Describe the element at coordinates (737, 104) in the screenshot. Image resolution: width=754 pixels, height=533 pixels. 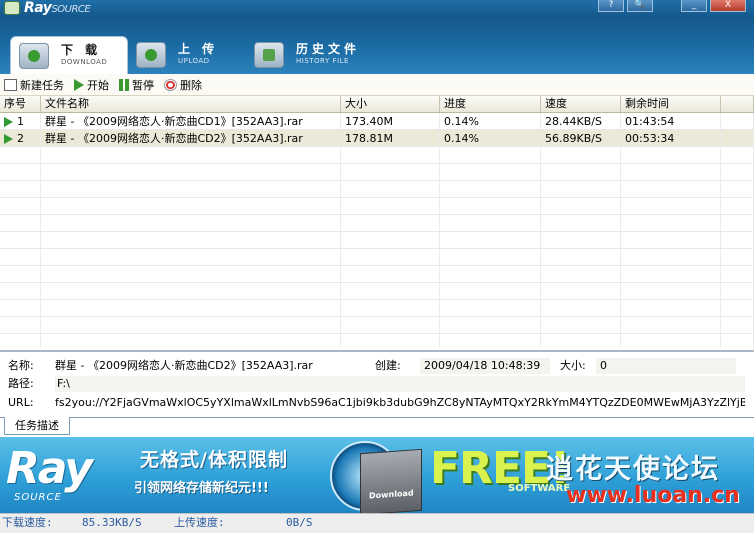
I see `col-extra` at that location.